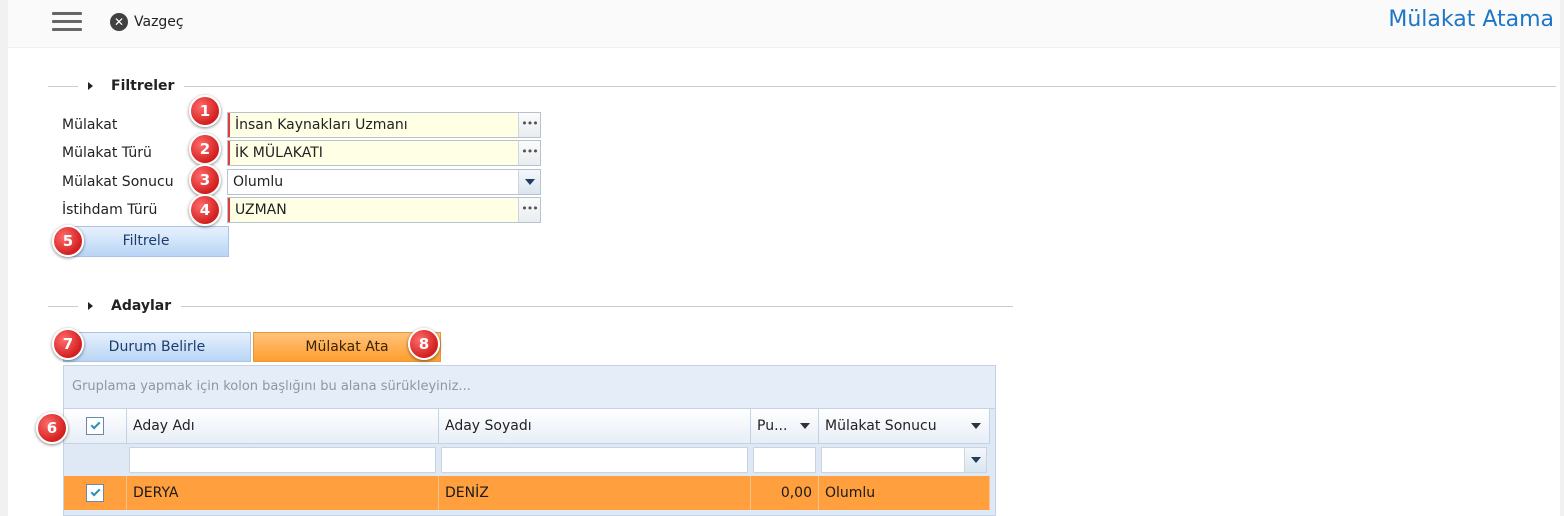  I want to click on interview-result-label: Mülakat Sonucu, so click(118, 182).